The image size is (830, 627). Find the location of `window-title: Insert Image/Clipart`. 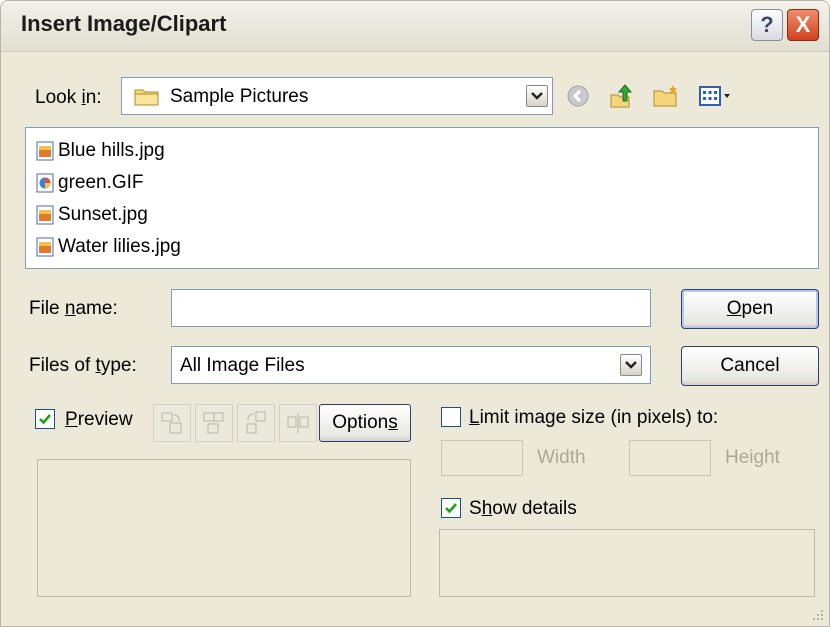

window-title: Insert Image/Clipart is located at coordinates (124, 23).